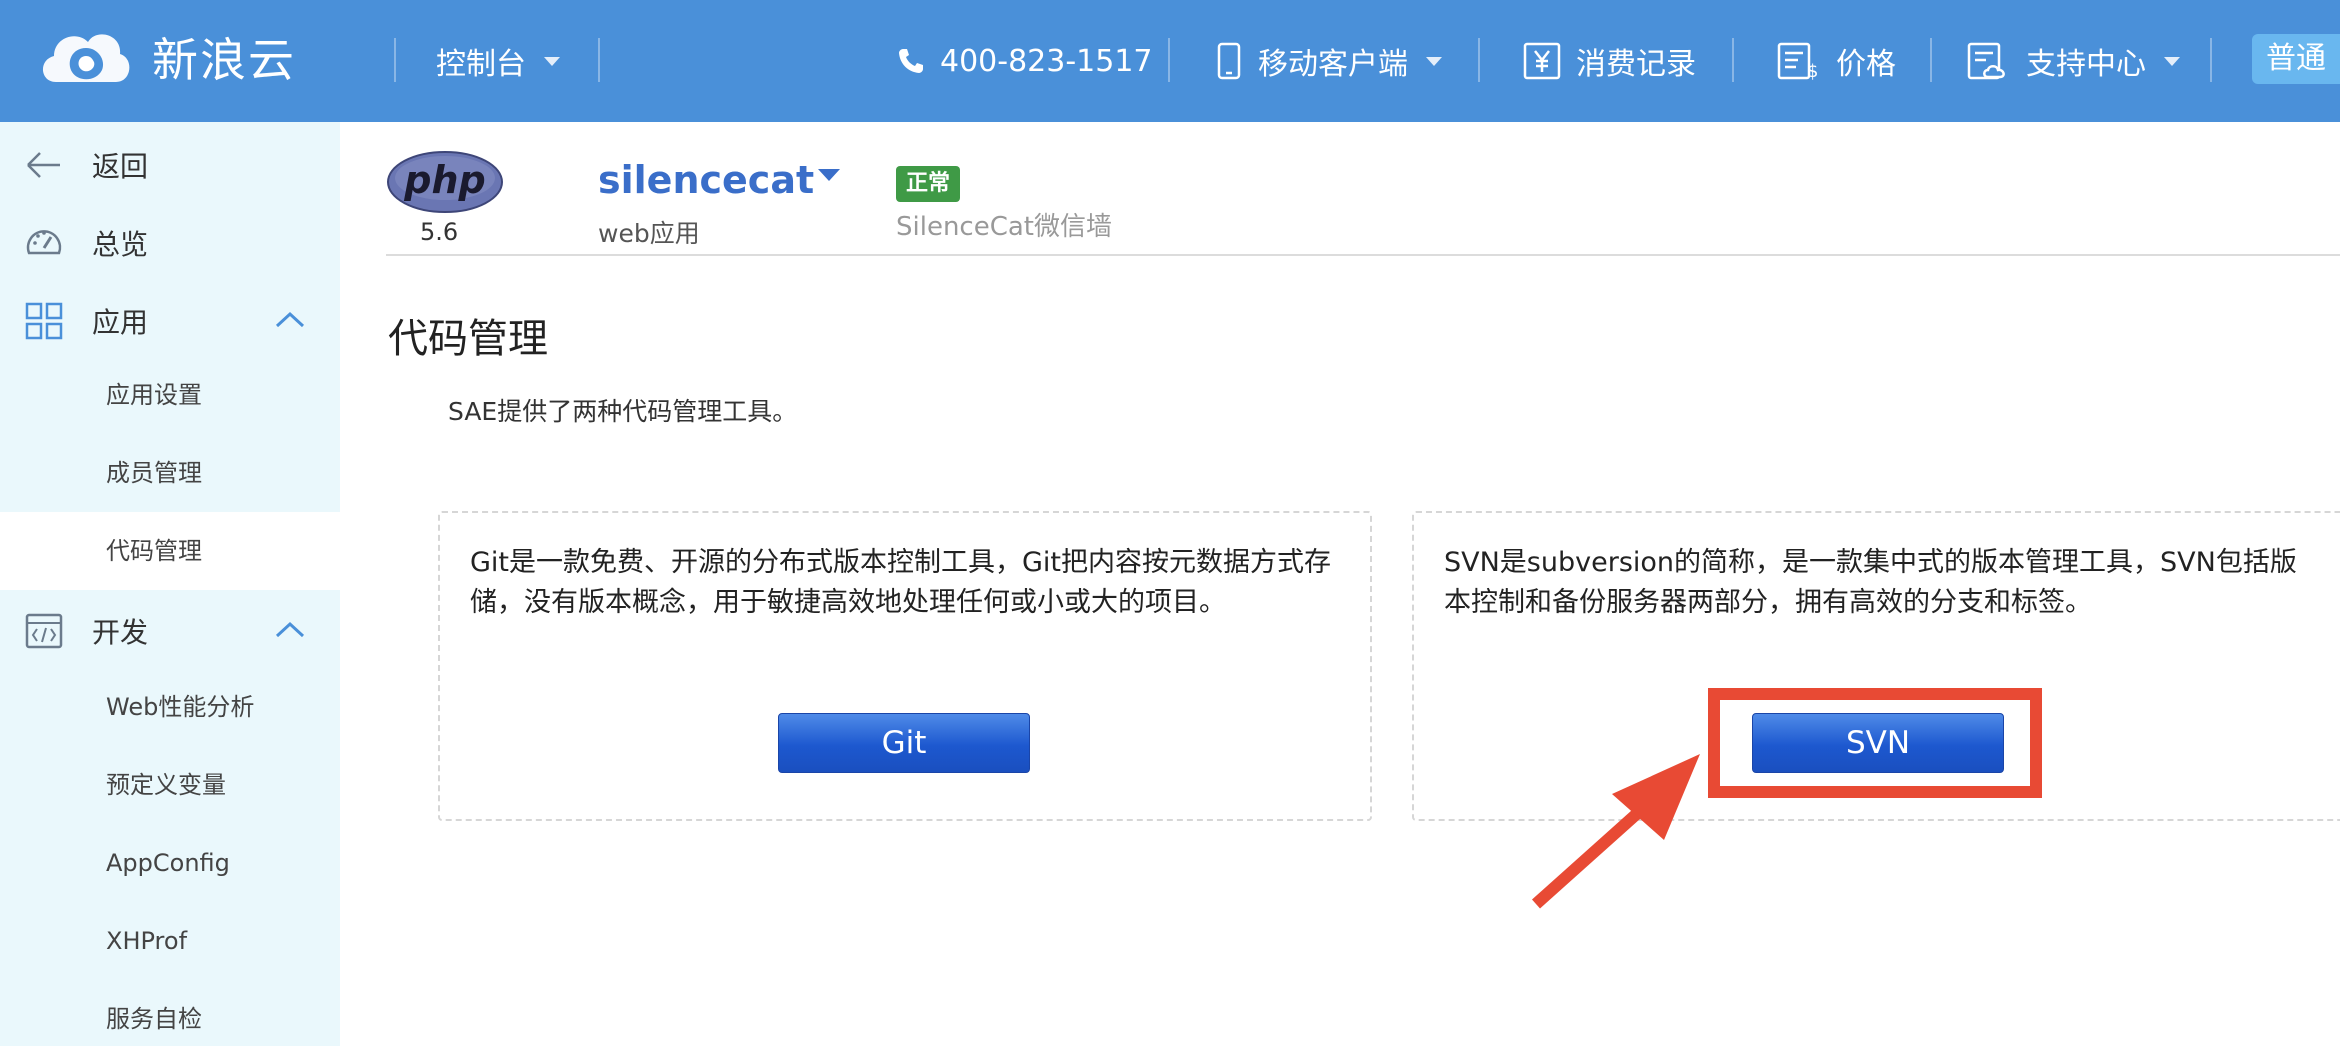 The width and height of the screenshot is (2340, 1058). I want to click on price-list-icon: $, so click(1797, 61).